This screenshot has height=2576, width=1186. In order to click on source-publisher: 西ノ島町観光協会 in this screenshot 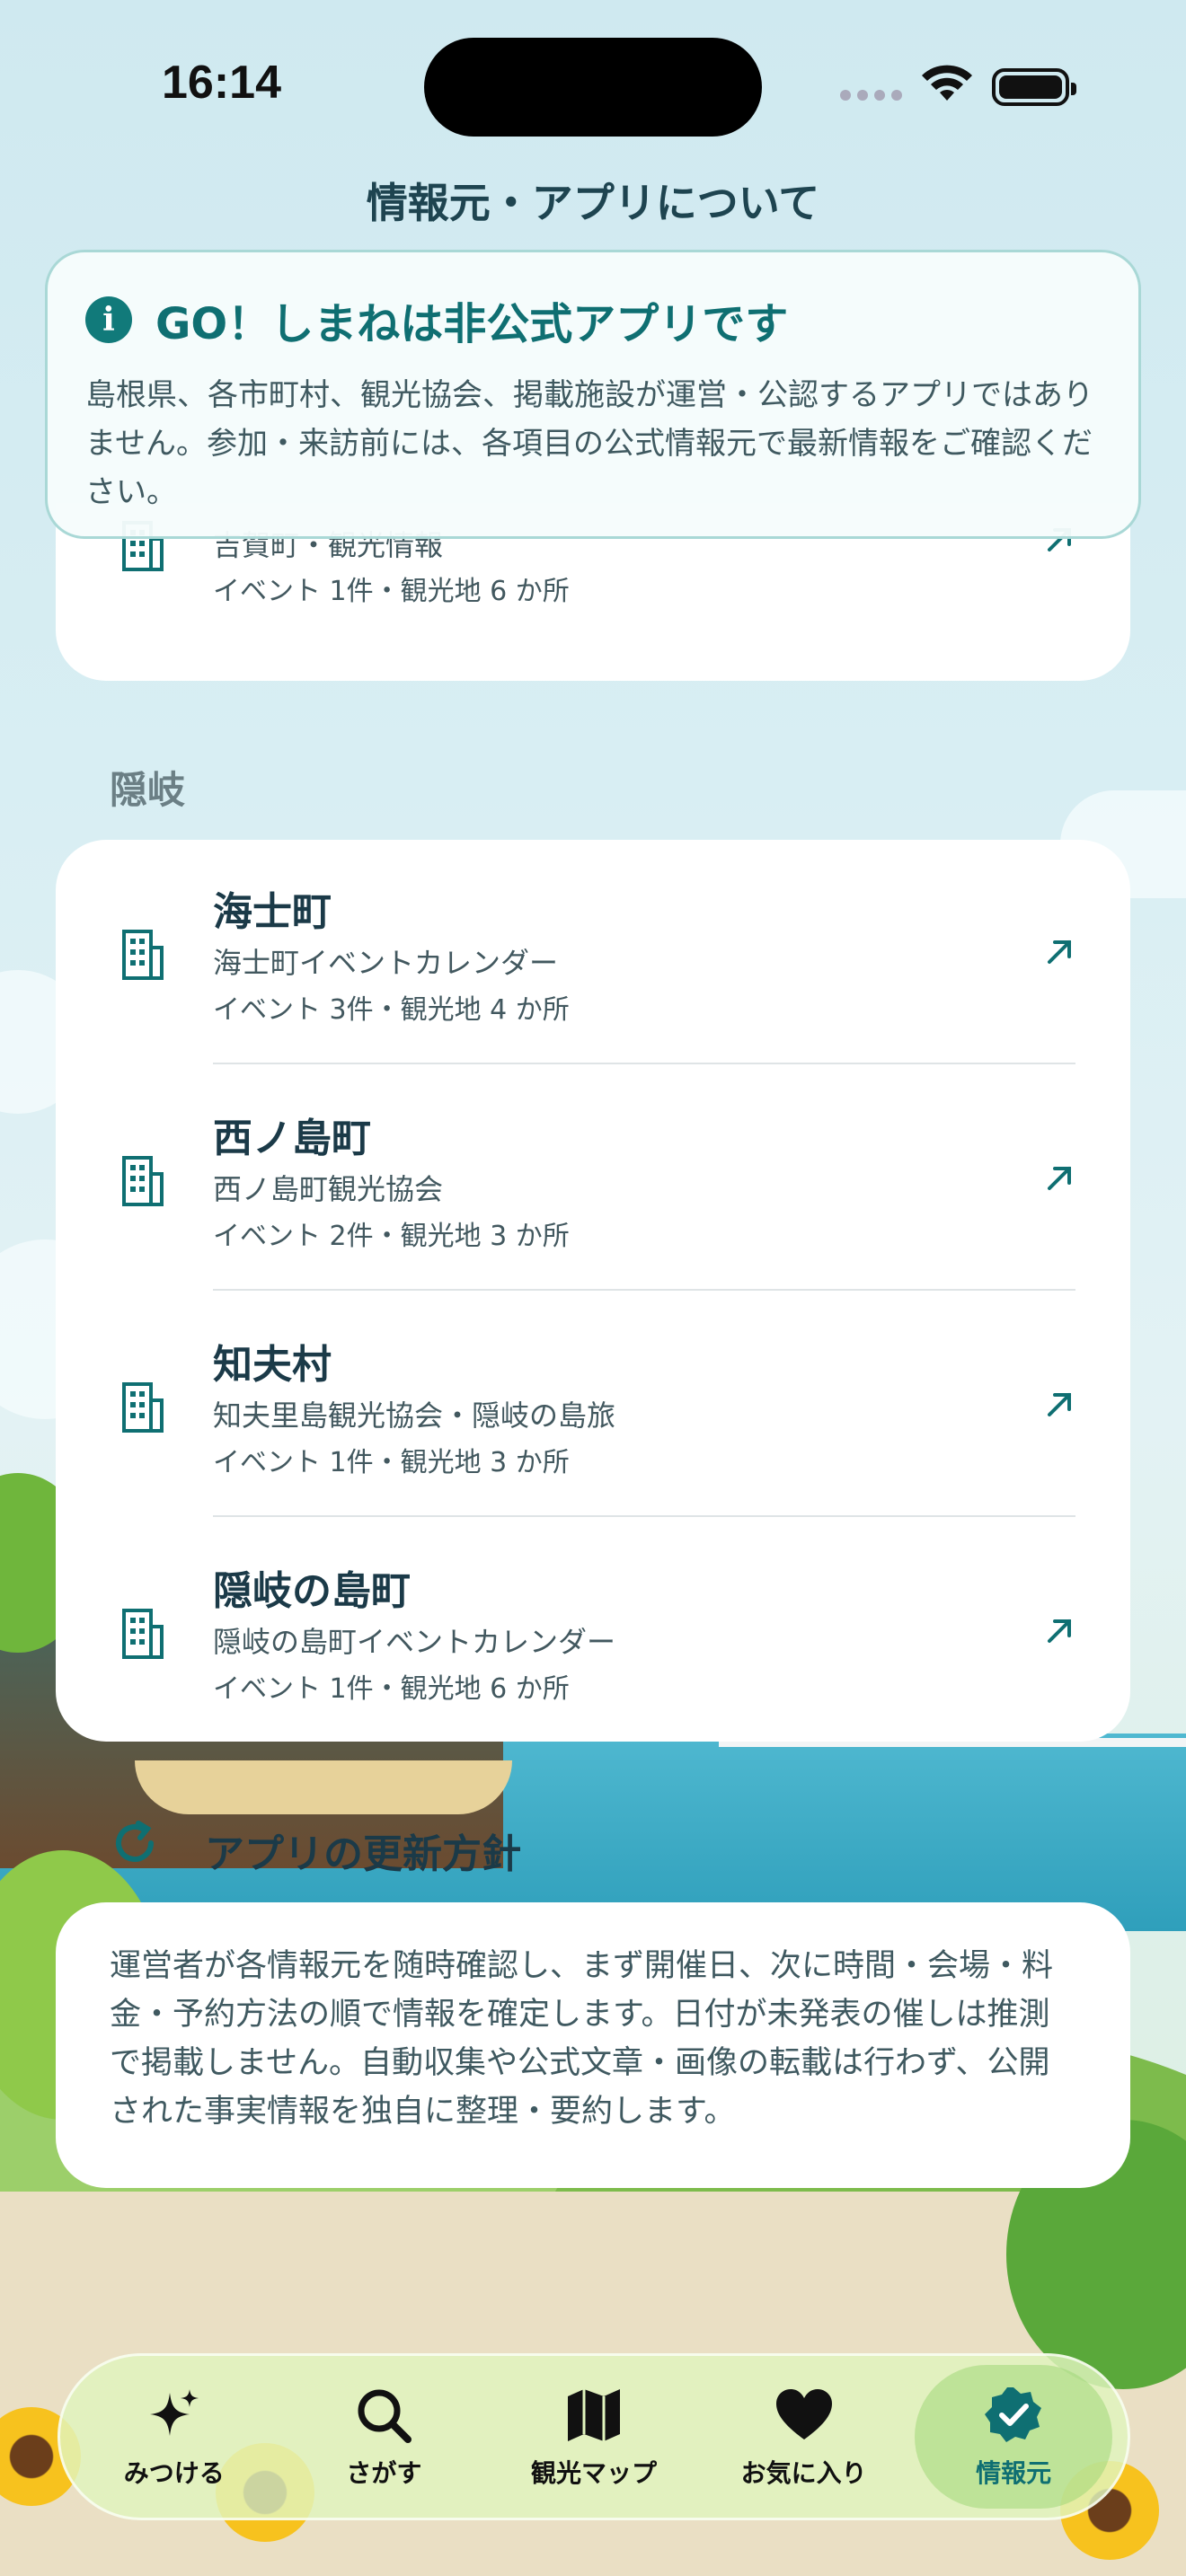, I will do `click(328, 1189)`.